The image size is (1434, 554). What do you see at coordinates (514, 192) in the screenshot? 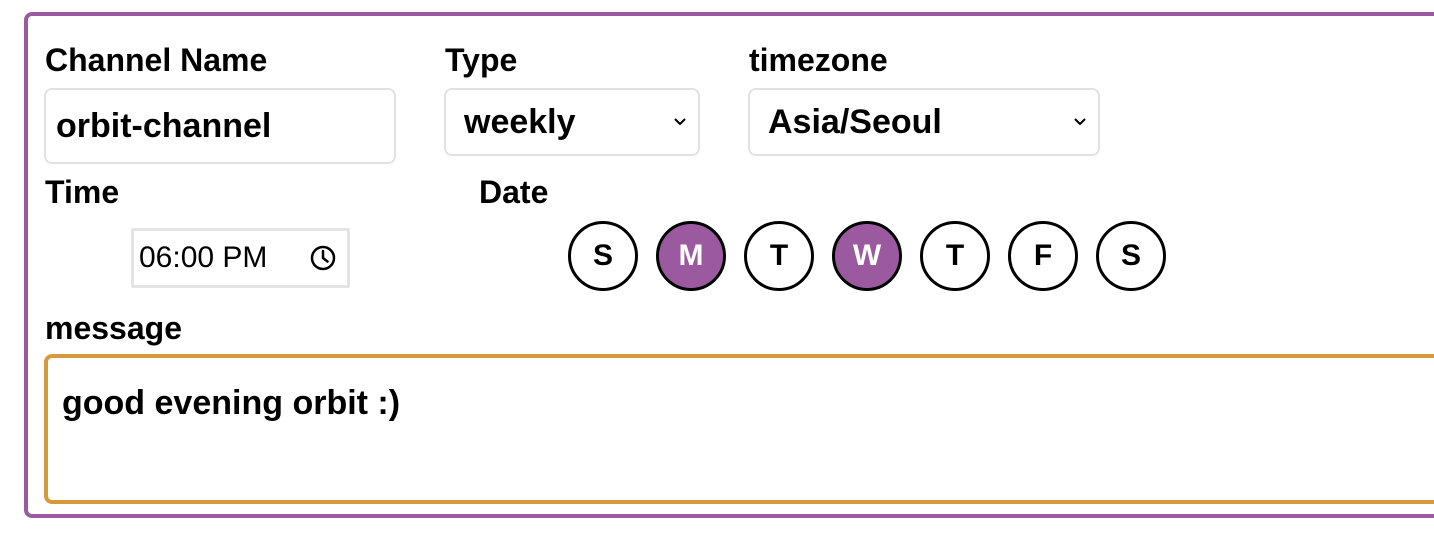
I see `date-label: Date` at bounding box center [514, 192].